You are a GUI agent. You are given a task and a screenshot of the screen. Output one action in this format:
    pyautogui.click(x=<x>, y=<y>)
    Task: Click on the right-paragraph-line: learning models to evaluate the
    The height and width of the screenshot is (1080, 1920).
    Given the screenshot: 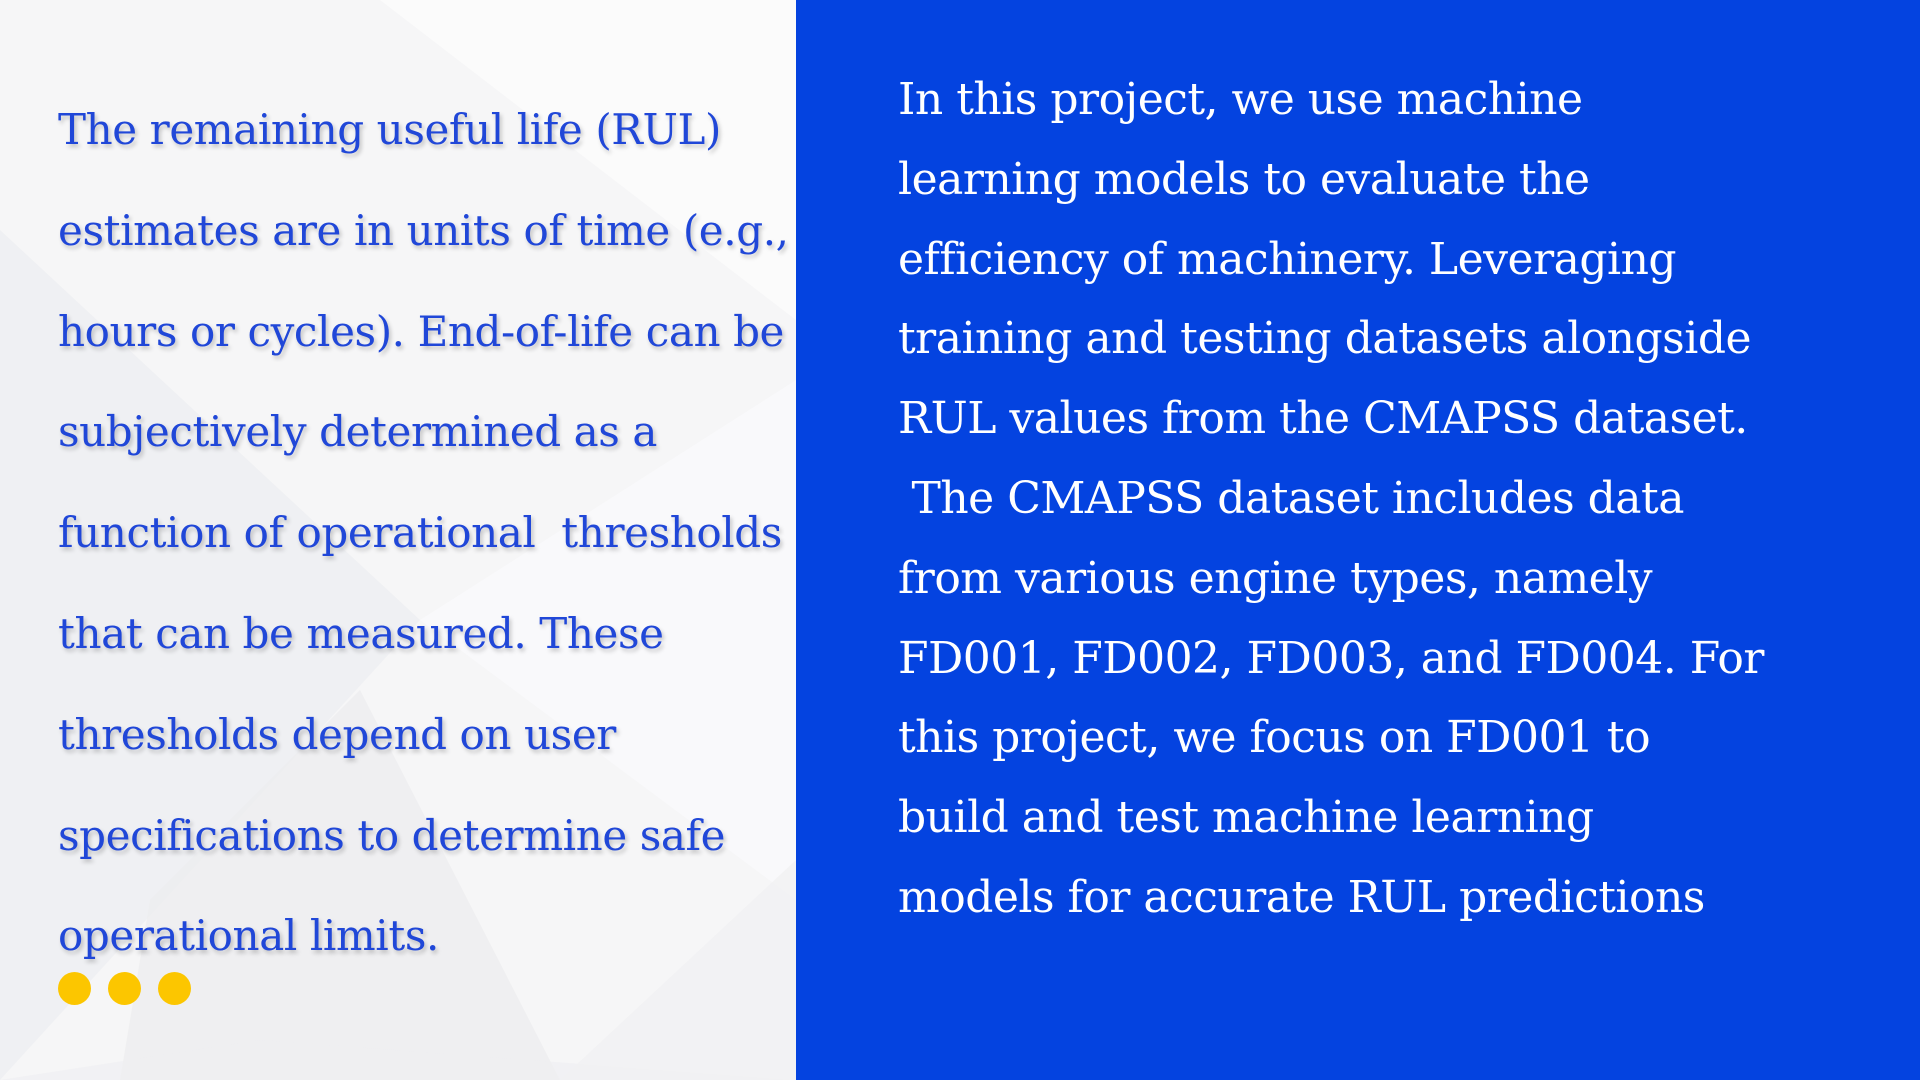 What is the action you would take?
    pyautogui.click(x=1244, y=179)
    